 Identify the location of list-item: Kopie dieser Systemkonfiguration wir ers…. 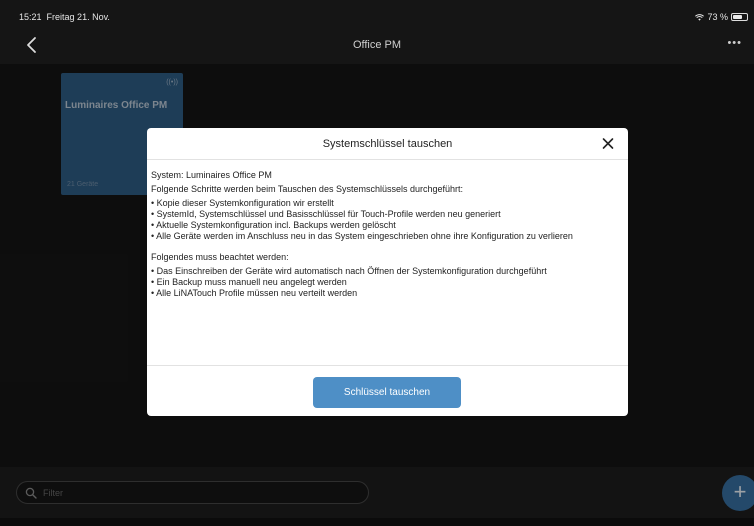
(388, 203).